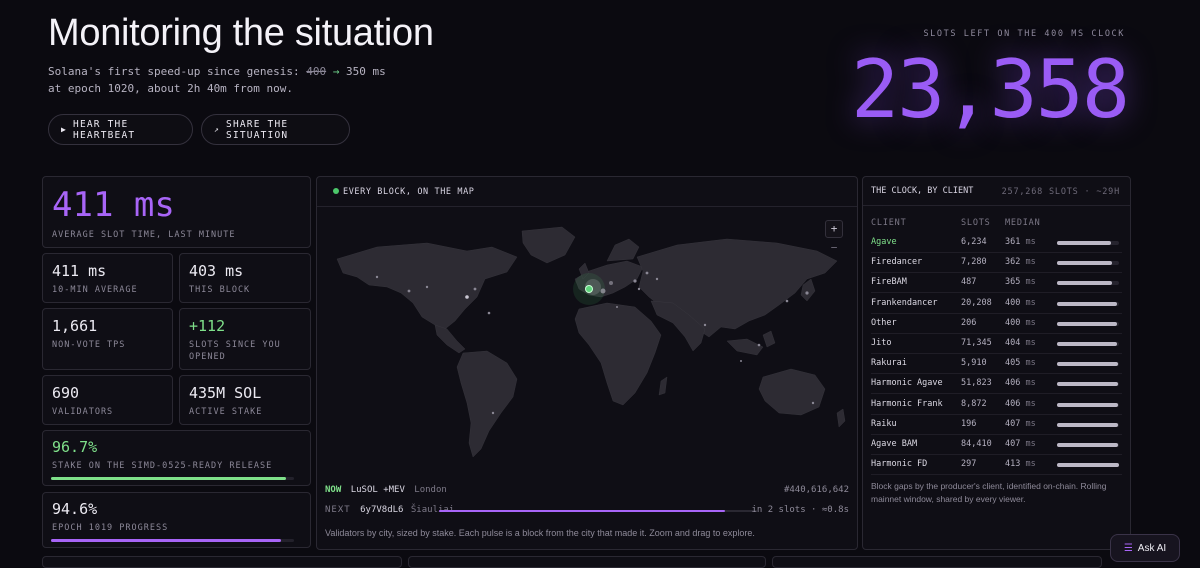  Describe the element at coordinates (225, 393) in the screenshot. I see `active-stake-value: 435M SOL` at that location.